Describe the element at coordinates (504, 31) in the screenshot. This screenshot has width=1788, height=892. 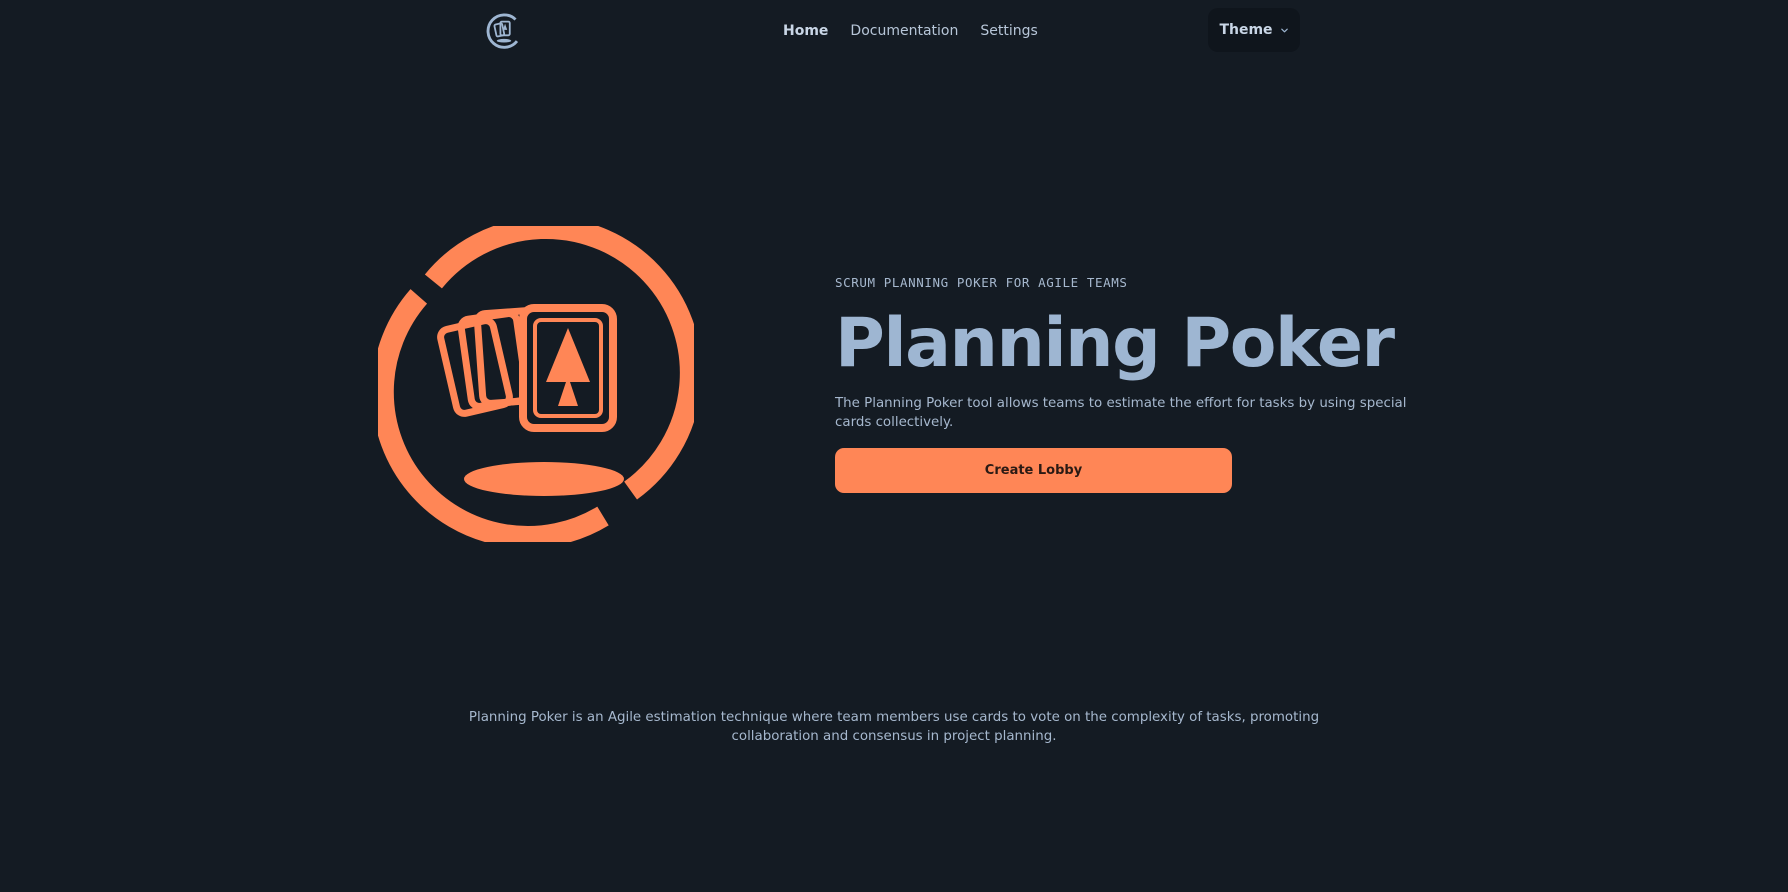
I see `nav-logo-icon` at that location.